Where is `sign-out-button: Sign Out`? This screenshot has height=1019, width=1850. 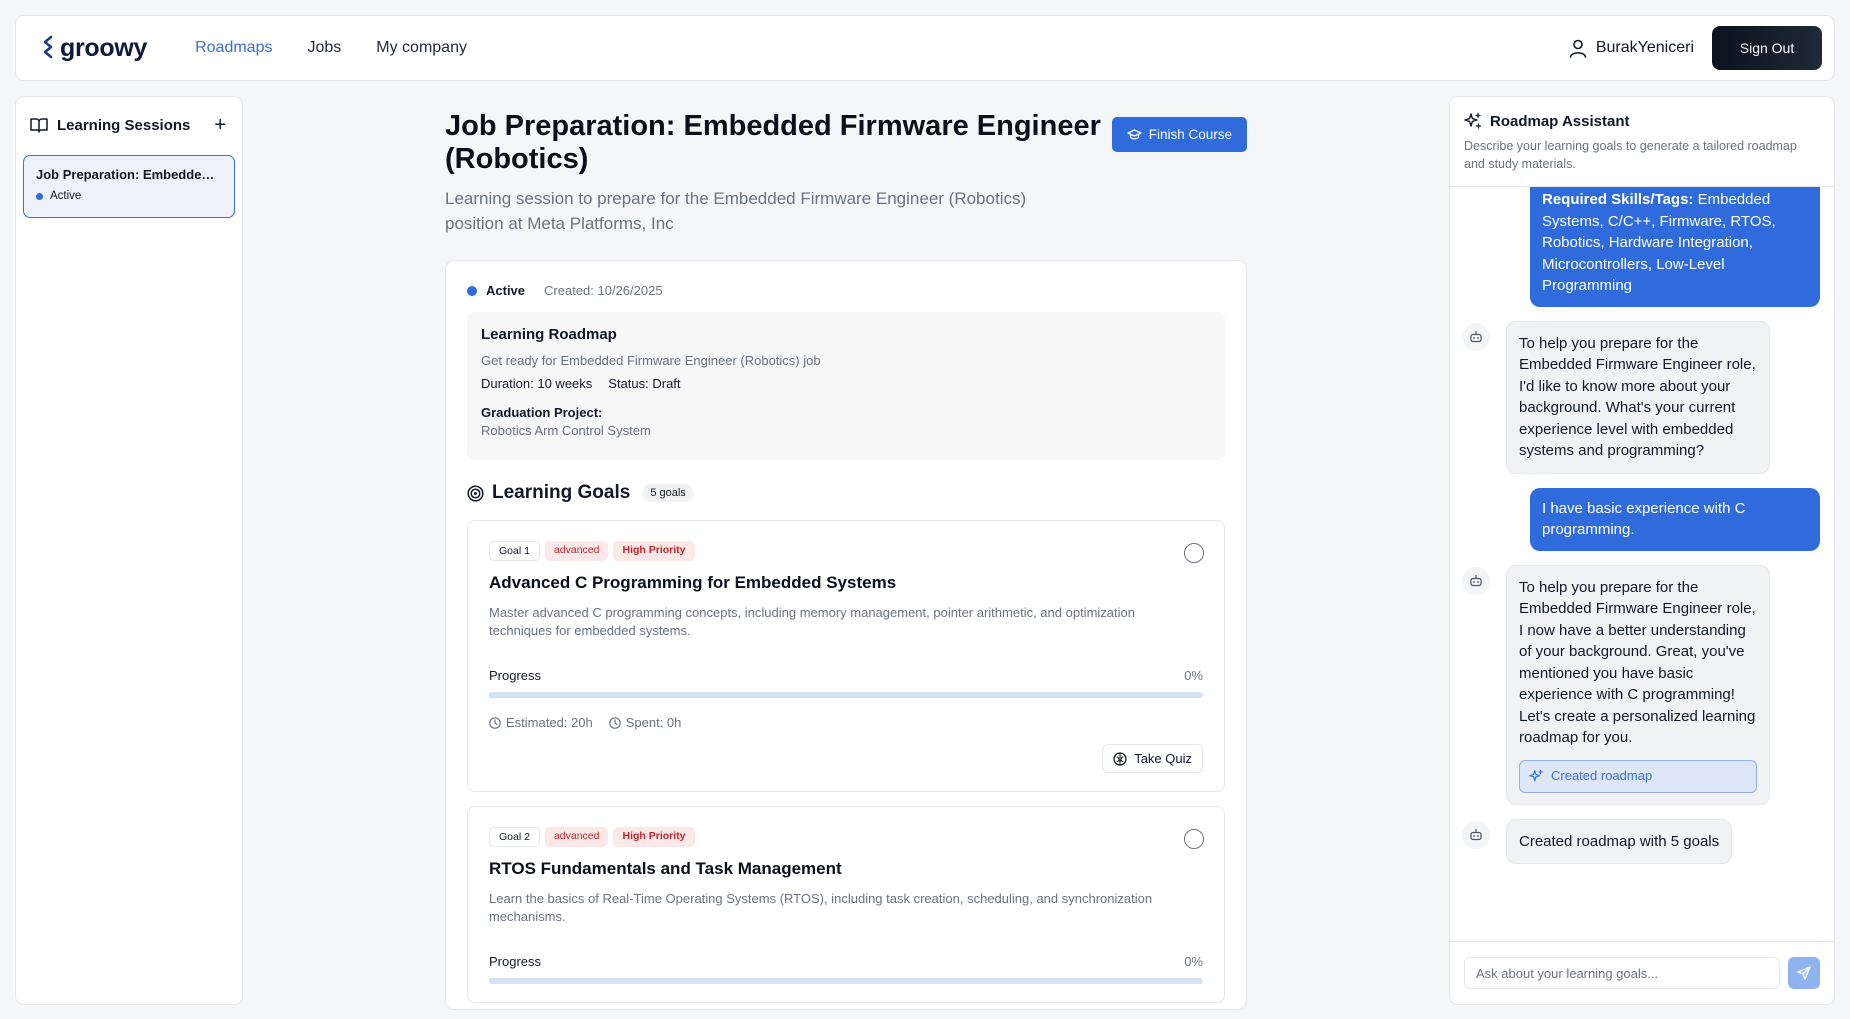
sign-out-button: Sign Out is located at coordinates (1767, 48).